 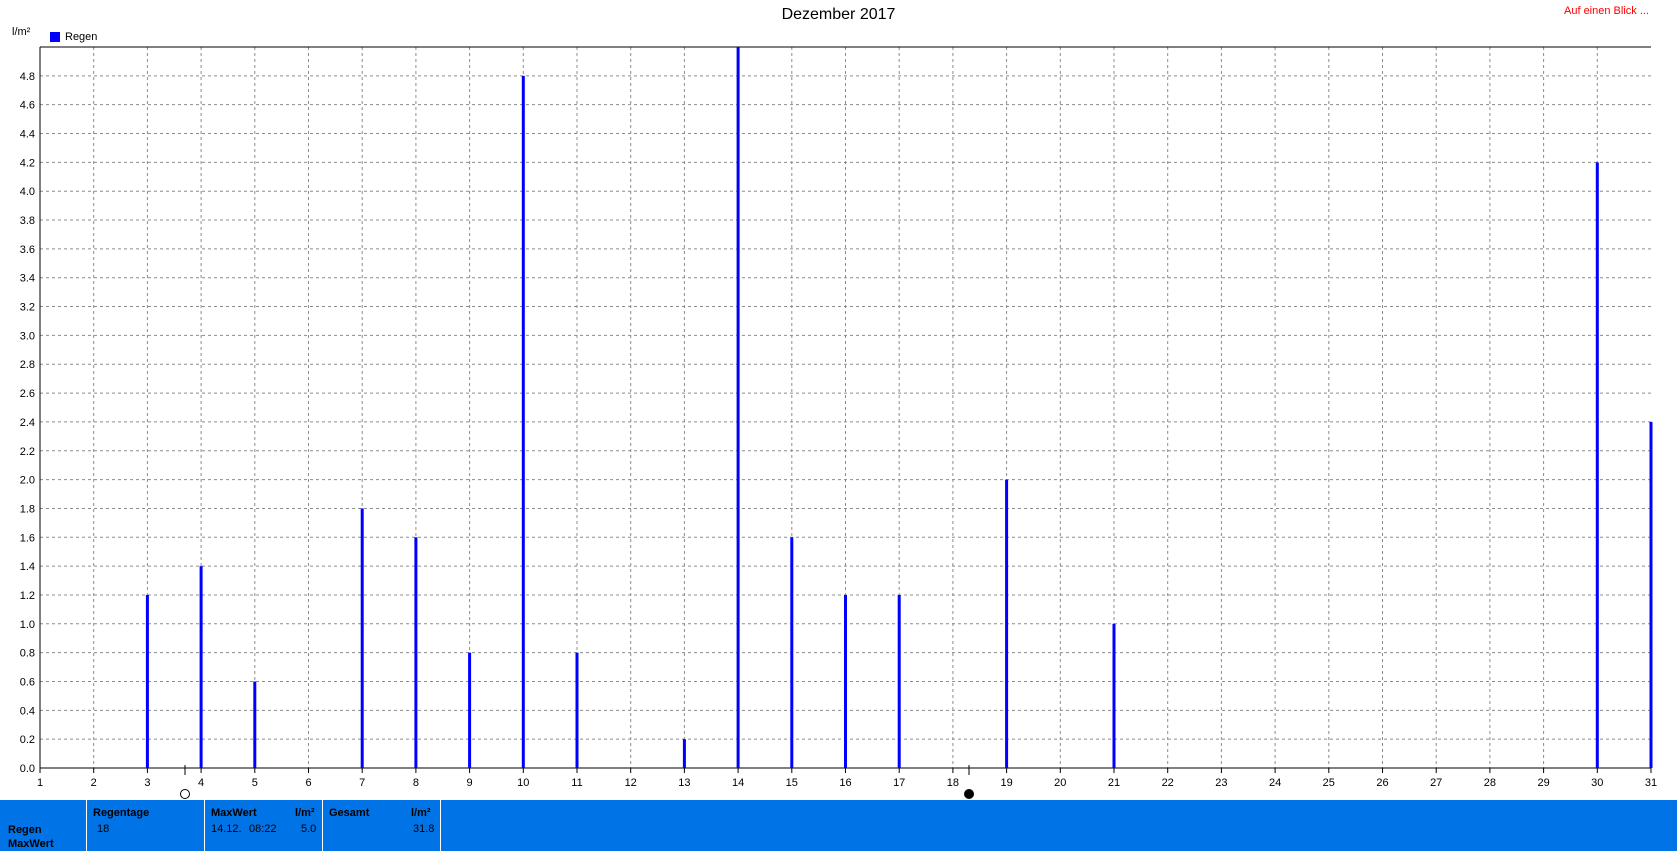 What do you see at coordinates (234, 813) in the screenshot?
I see `maxwert-header: MaxWert` at bounding box center [234, 813].